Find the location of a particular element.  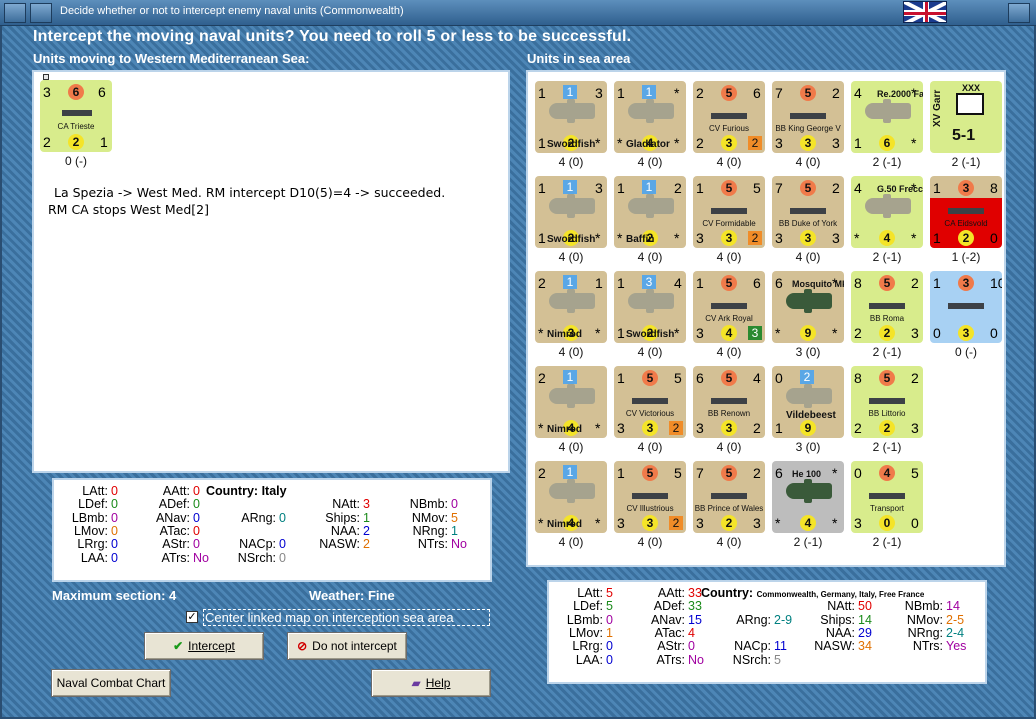

unit-counter: 7 5 2 3 3 3 BB Duke of York is located at coordinates (808, 212).